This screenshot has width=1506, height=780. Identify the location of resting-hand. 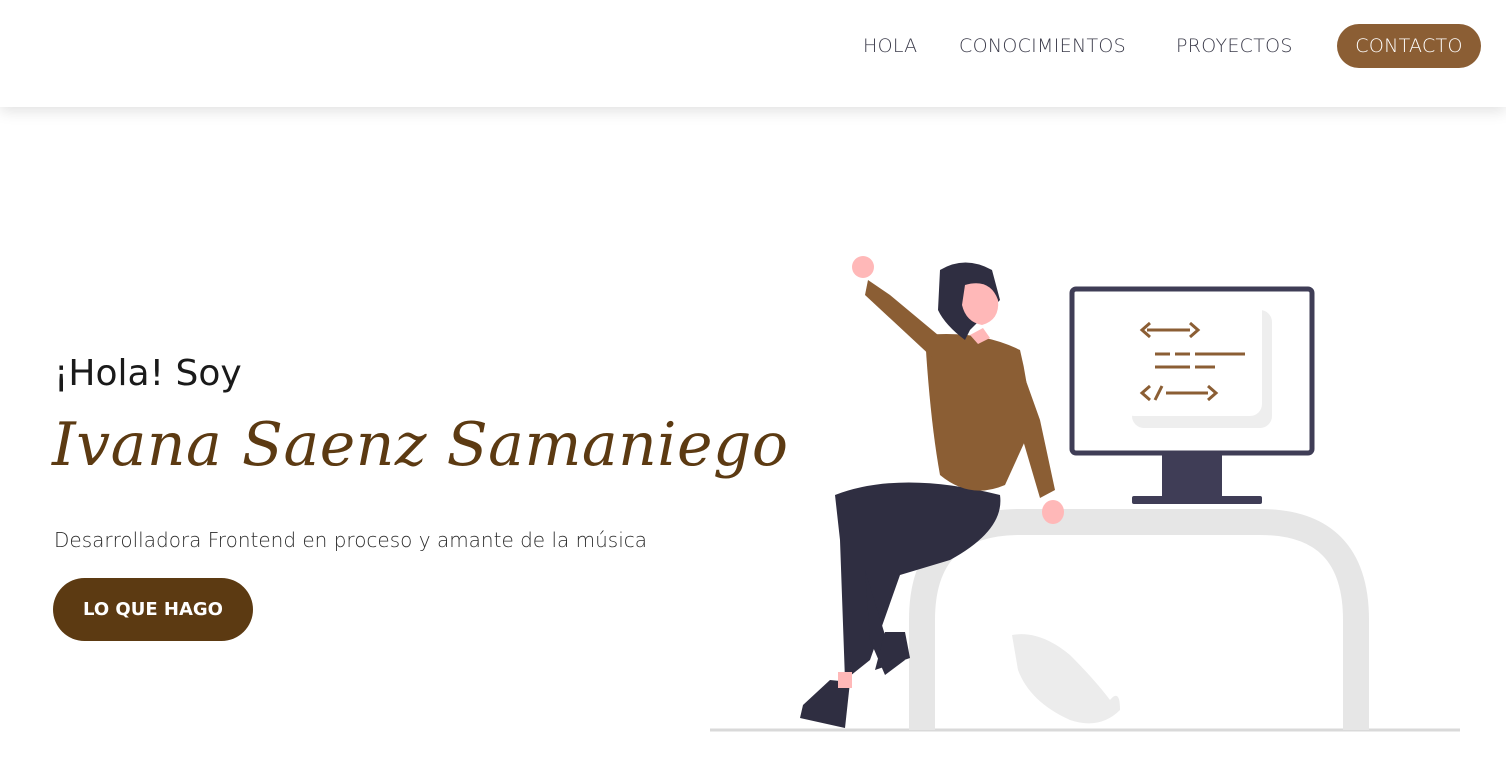
(1053, 512).